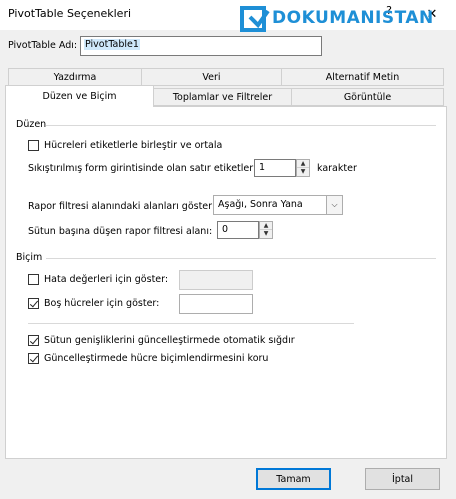  I want to click on watermark-logo: DOKUMANISTAN, so click(345, 20).